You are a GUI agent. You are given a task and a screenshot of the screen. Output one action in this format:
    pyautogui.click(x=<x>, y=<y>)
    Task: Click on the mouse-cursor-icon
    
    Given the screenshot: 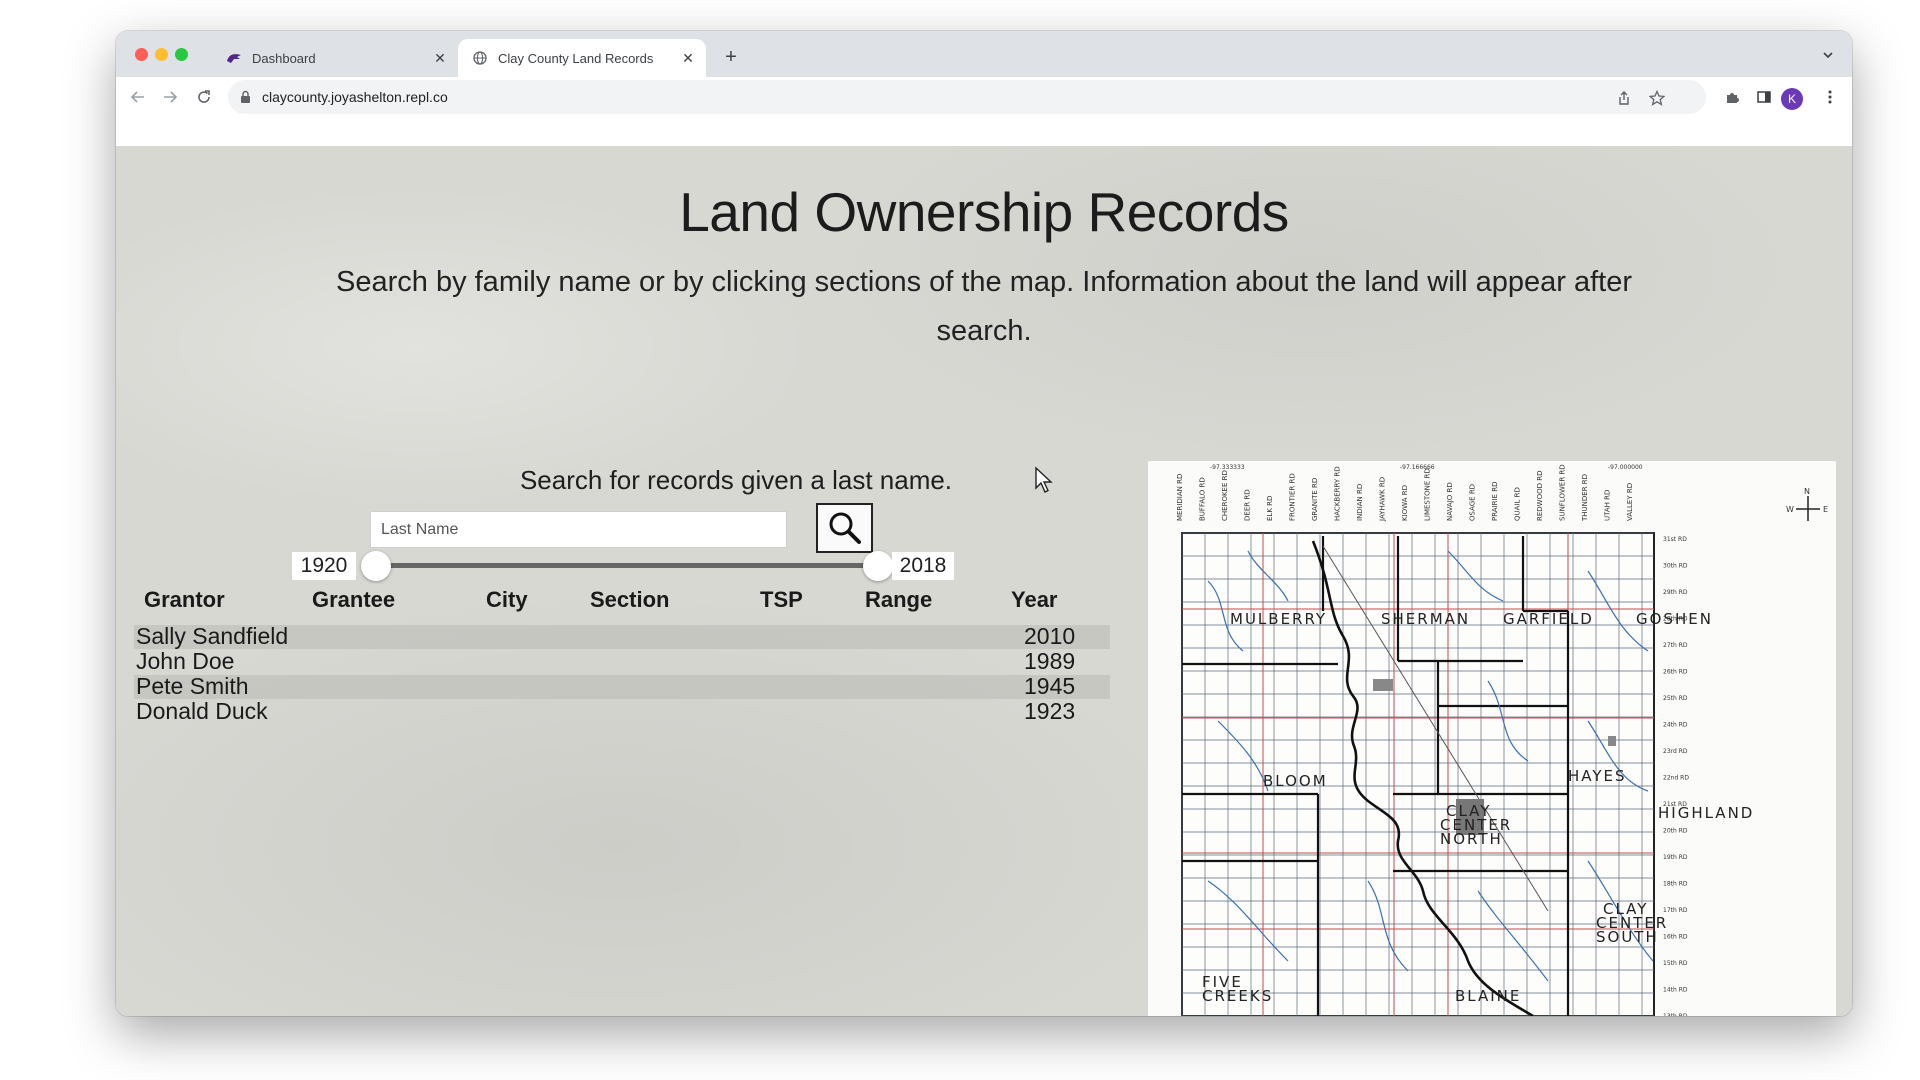 What is the action you would take?
    pyautogui.click(x=1044, y=482)
    